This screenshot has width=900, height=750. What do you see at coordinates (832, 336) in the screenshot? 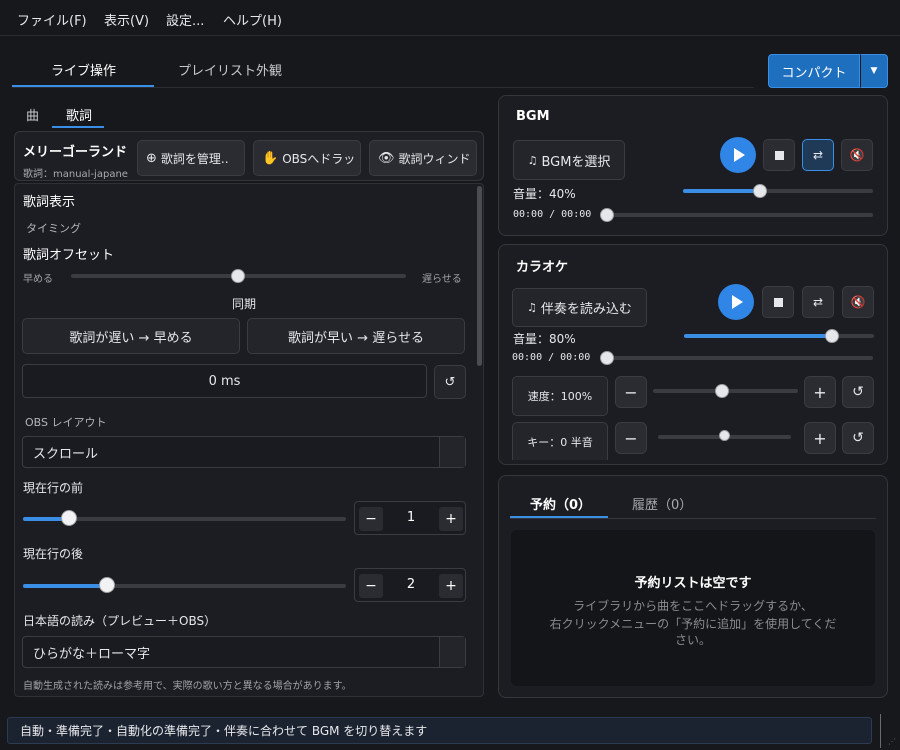
I see `karaoke-volume-handle` at bounding box center [832, 336].